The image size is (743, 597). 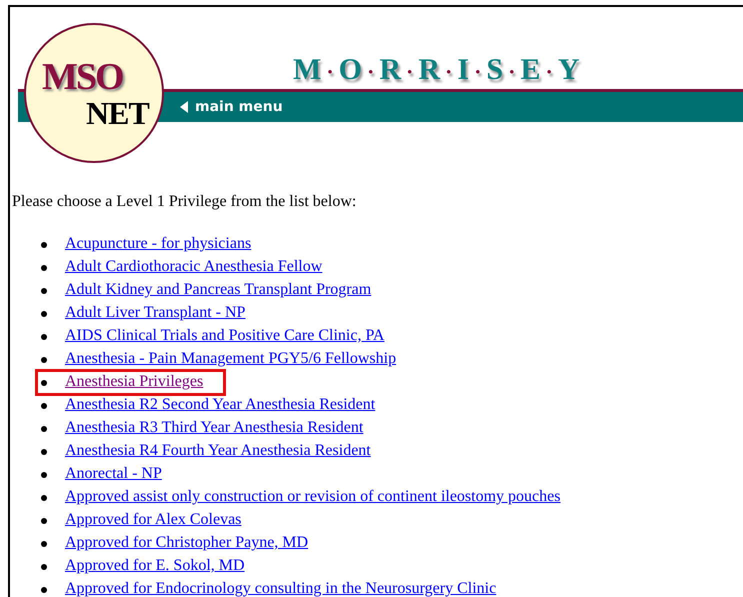 I want to click on privilege-link: Anesthesia R4 Fourth Year Anesthesia Resident, so click(x=218, y=450).